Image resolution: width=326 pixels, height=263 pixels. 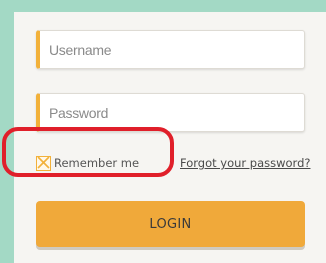 I want to click on login-button: LOGIN, so click(x=170, y=224).